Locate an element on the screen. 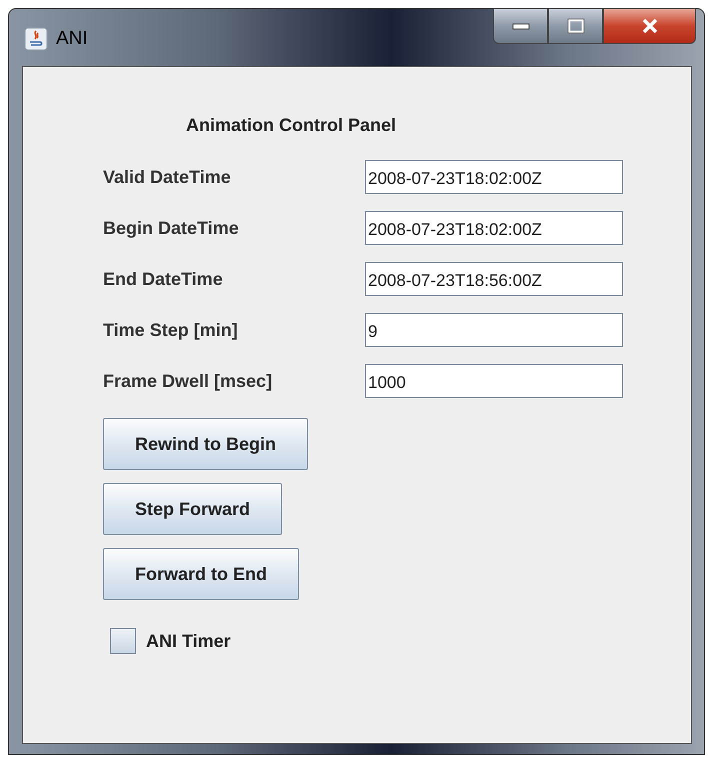  checkbox-label: ANI Timer is located at coordinates (188, 641).